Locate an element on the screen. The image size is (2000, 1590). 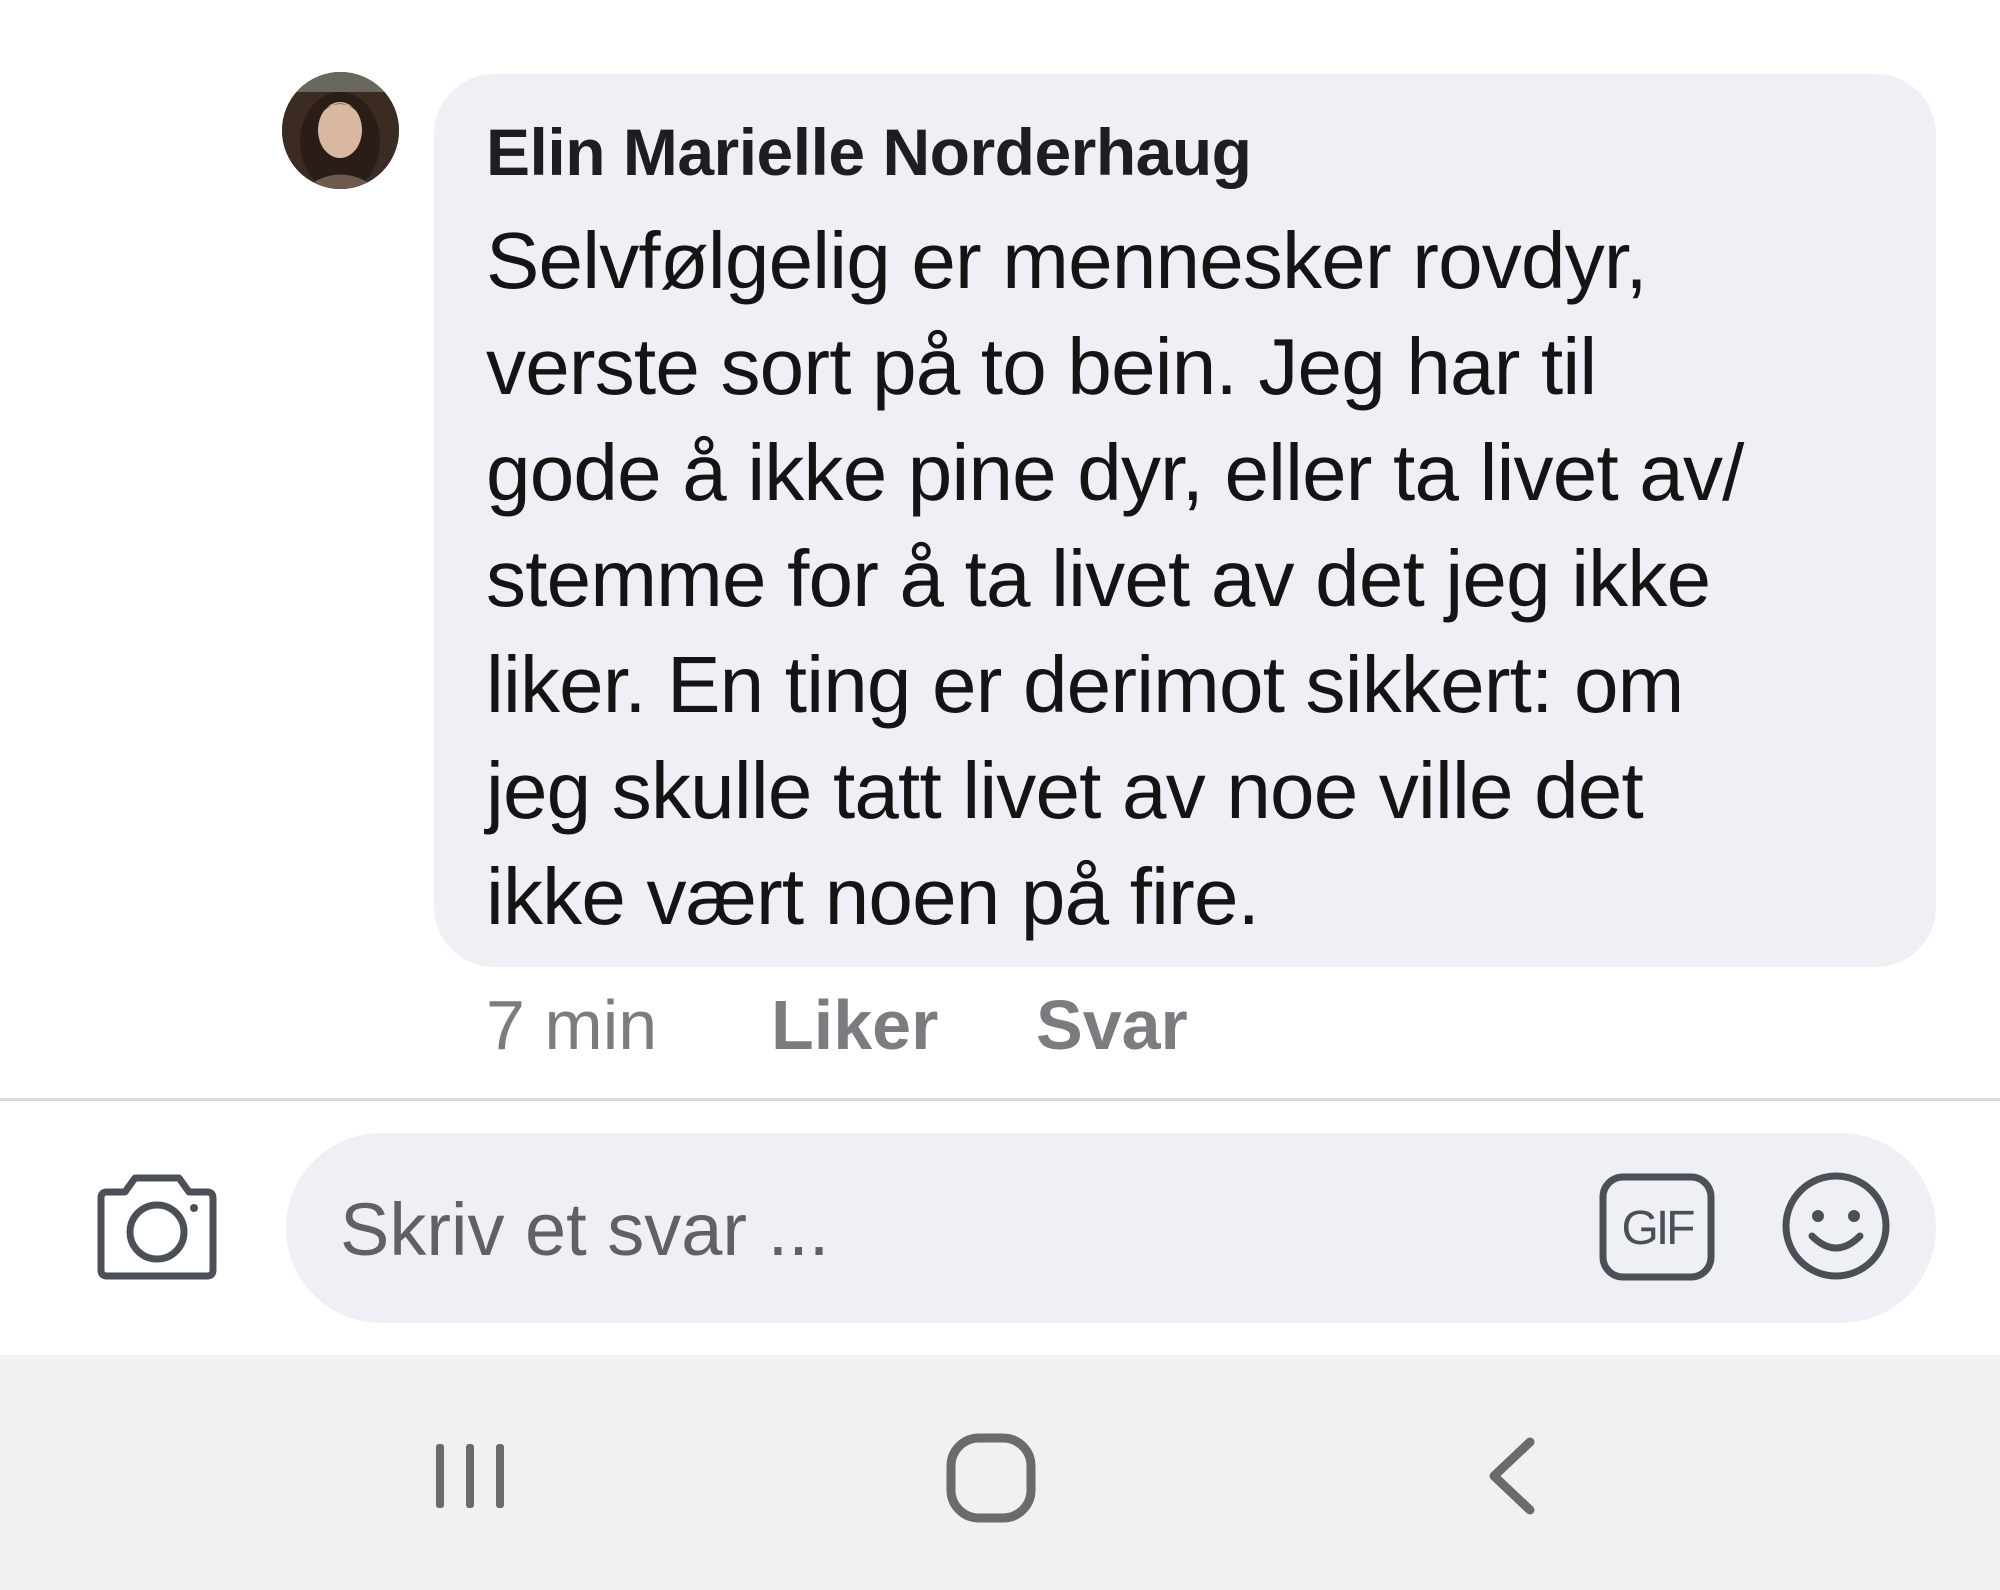
back-icon is located at coordinates (1513, 1476).